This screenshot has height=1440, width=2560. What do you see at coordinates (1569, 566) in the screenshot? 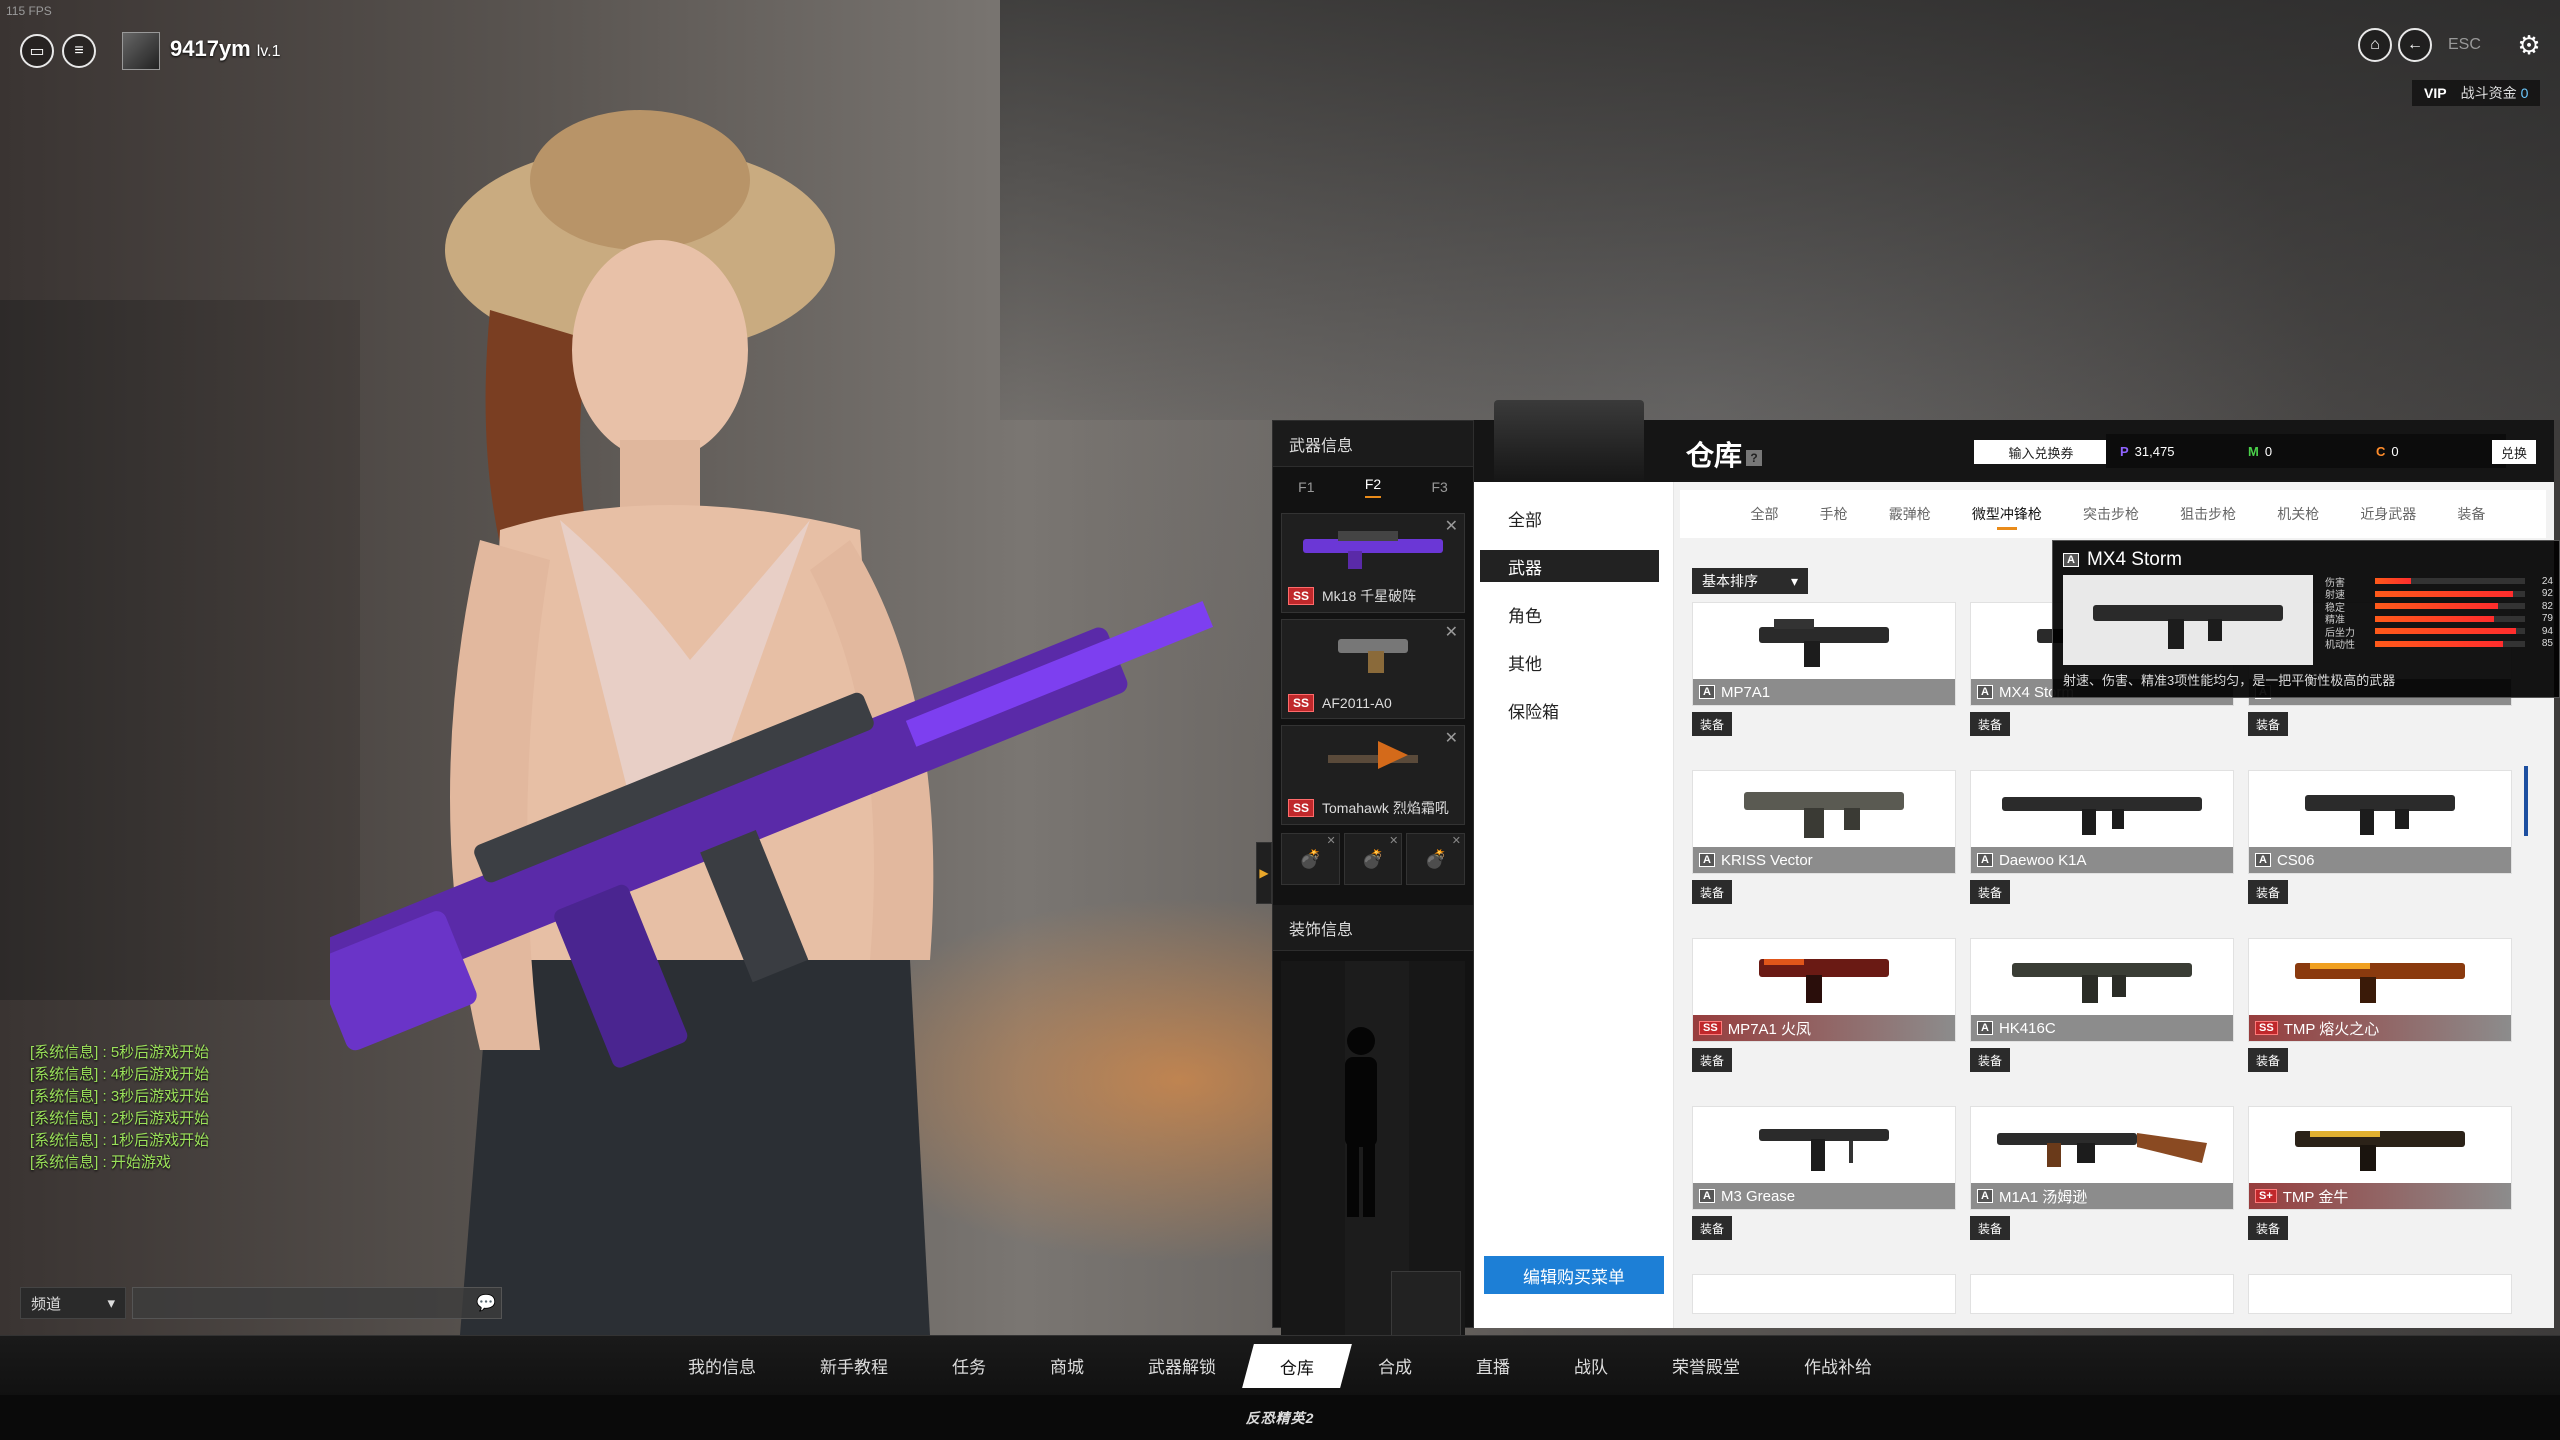
I see `sidebar-item-weapons: 武器` at bounding box center [1569, 566].